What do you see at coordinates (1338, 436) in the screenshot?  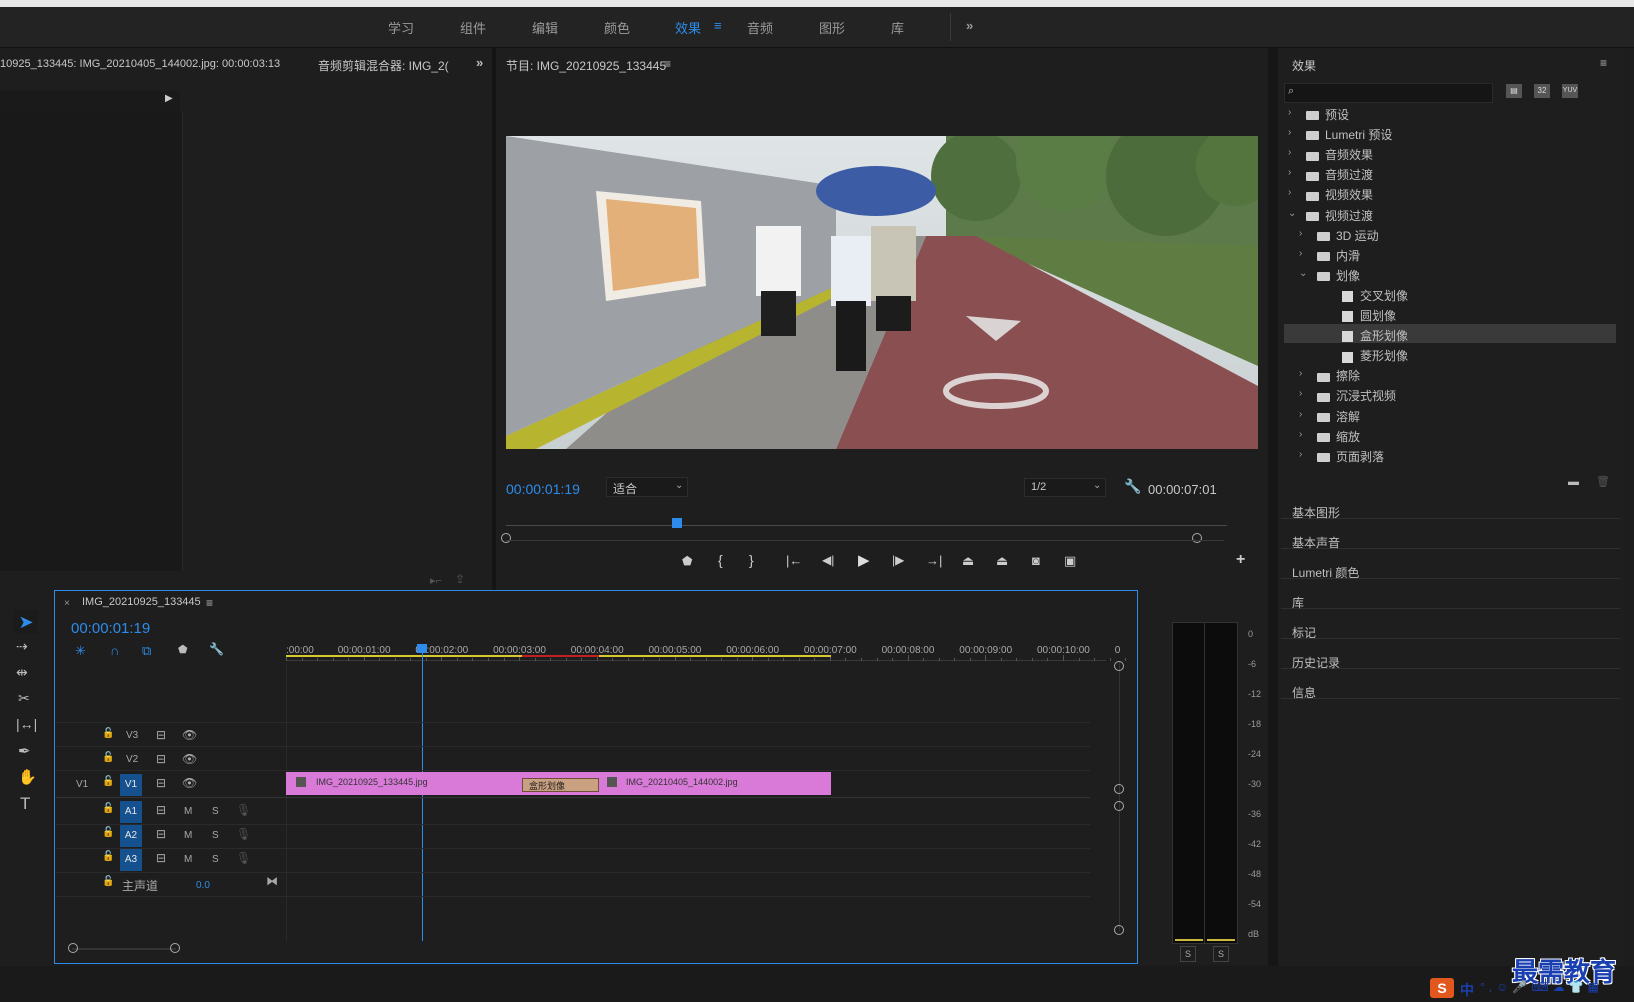 I see `effect-folder: 缩放` at bounding box center [1338, 436].